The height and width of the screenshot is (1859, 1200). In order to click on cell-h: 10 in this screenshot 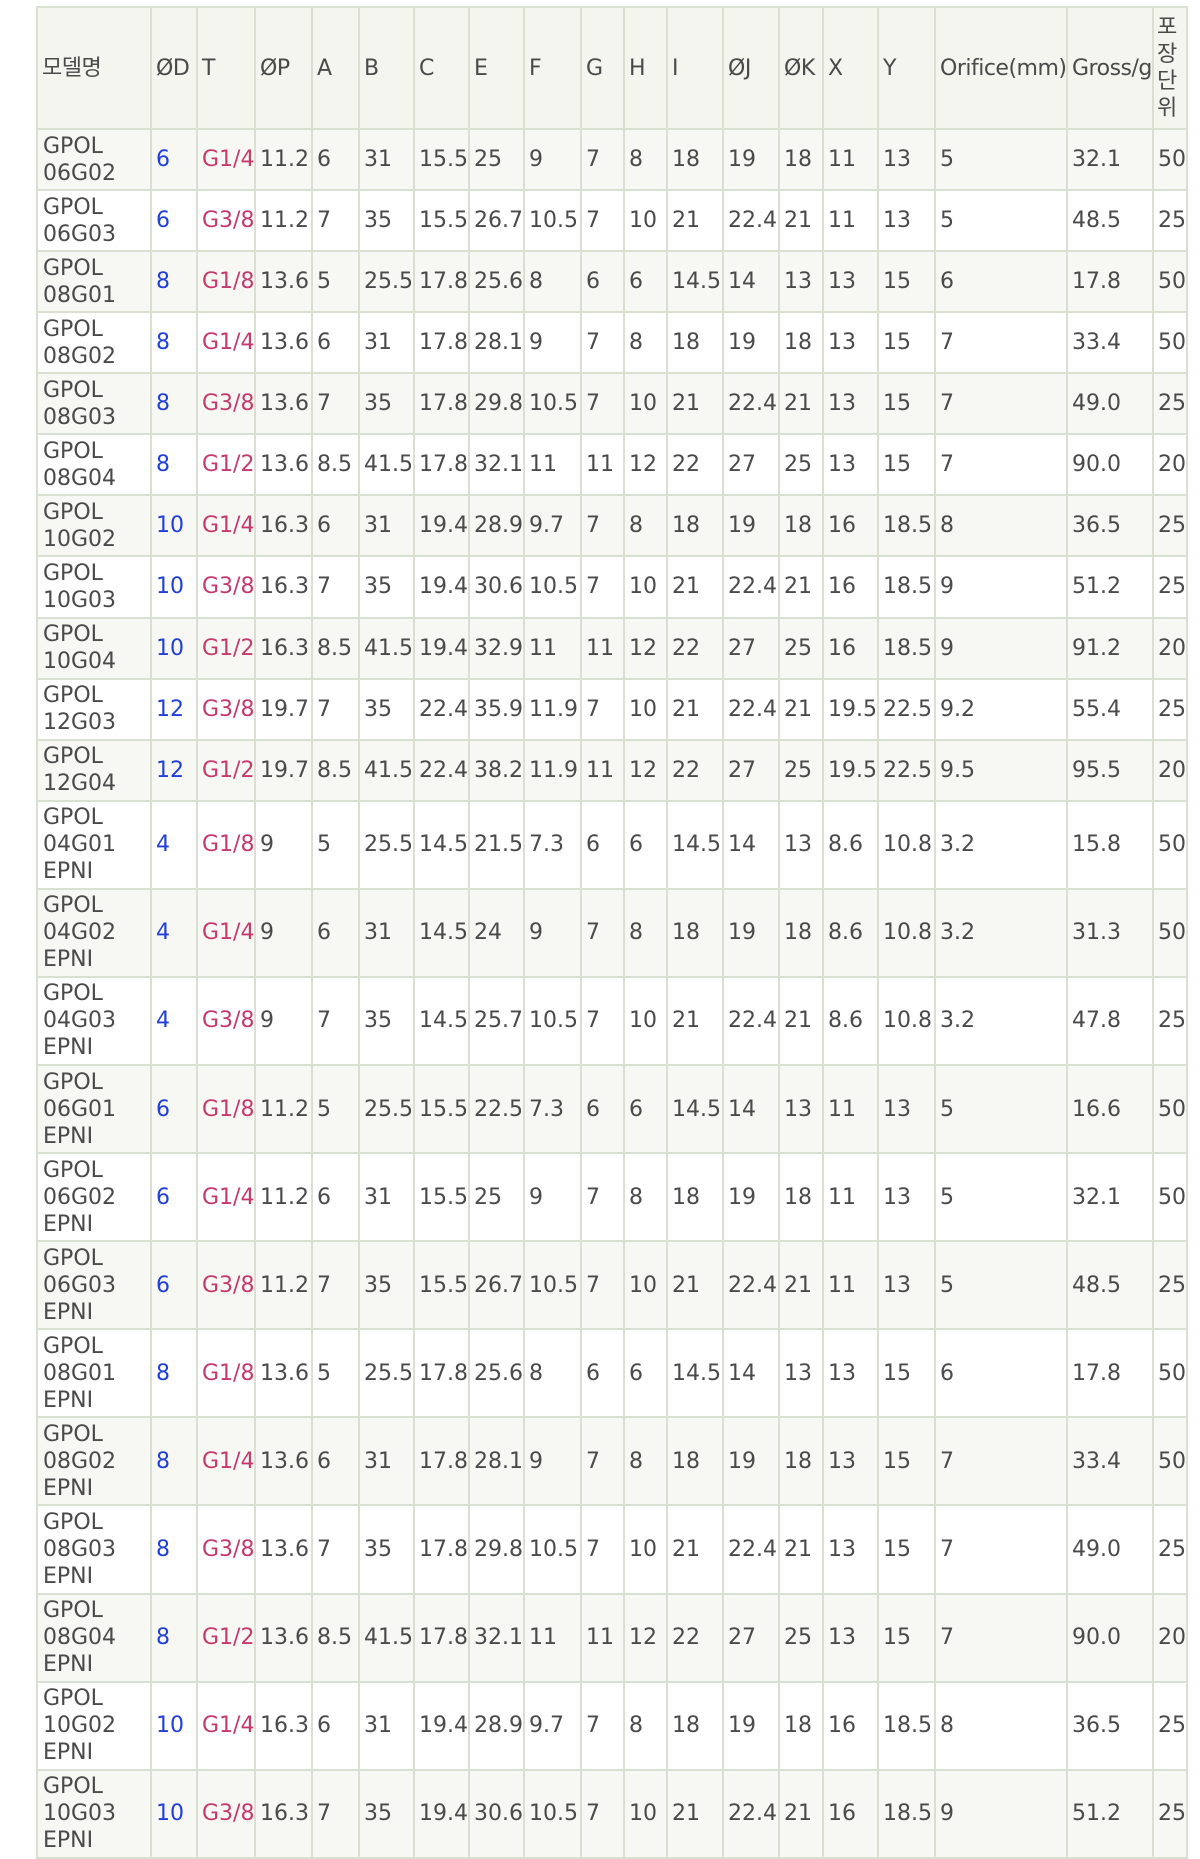, I will do `click(645, 587)`.